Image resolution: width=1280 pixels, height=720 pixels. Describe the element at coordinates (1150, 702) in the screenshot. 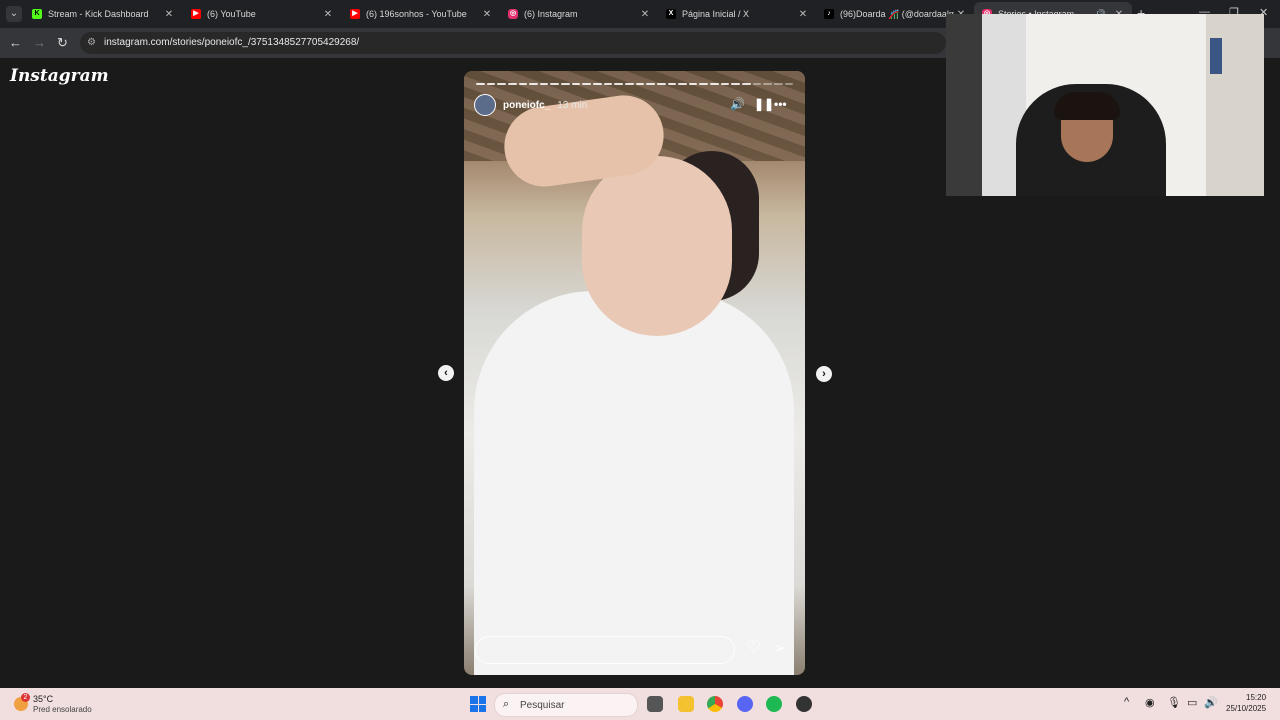

I see `network-icon: ◉` at that location.